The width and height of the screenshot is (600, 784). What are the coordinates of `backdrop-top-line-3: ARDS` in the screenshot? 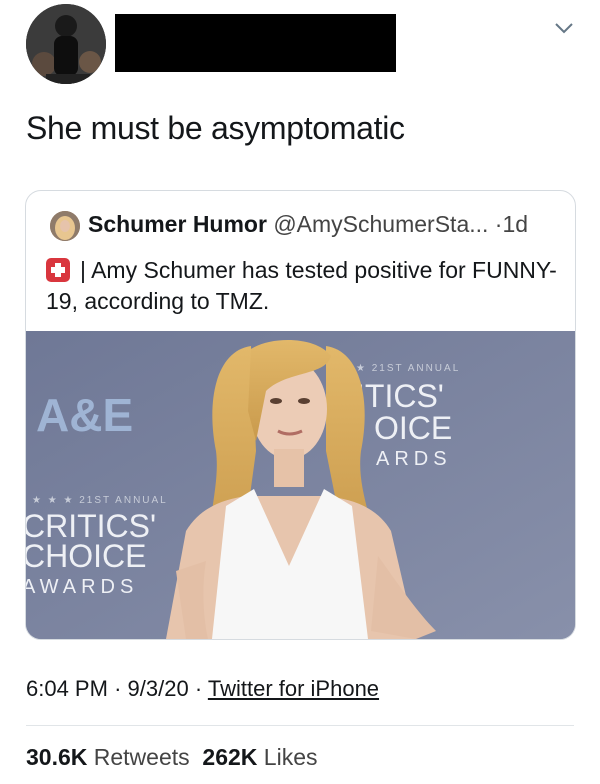 It's located at (414, 459).